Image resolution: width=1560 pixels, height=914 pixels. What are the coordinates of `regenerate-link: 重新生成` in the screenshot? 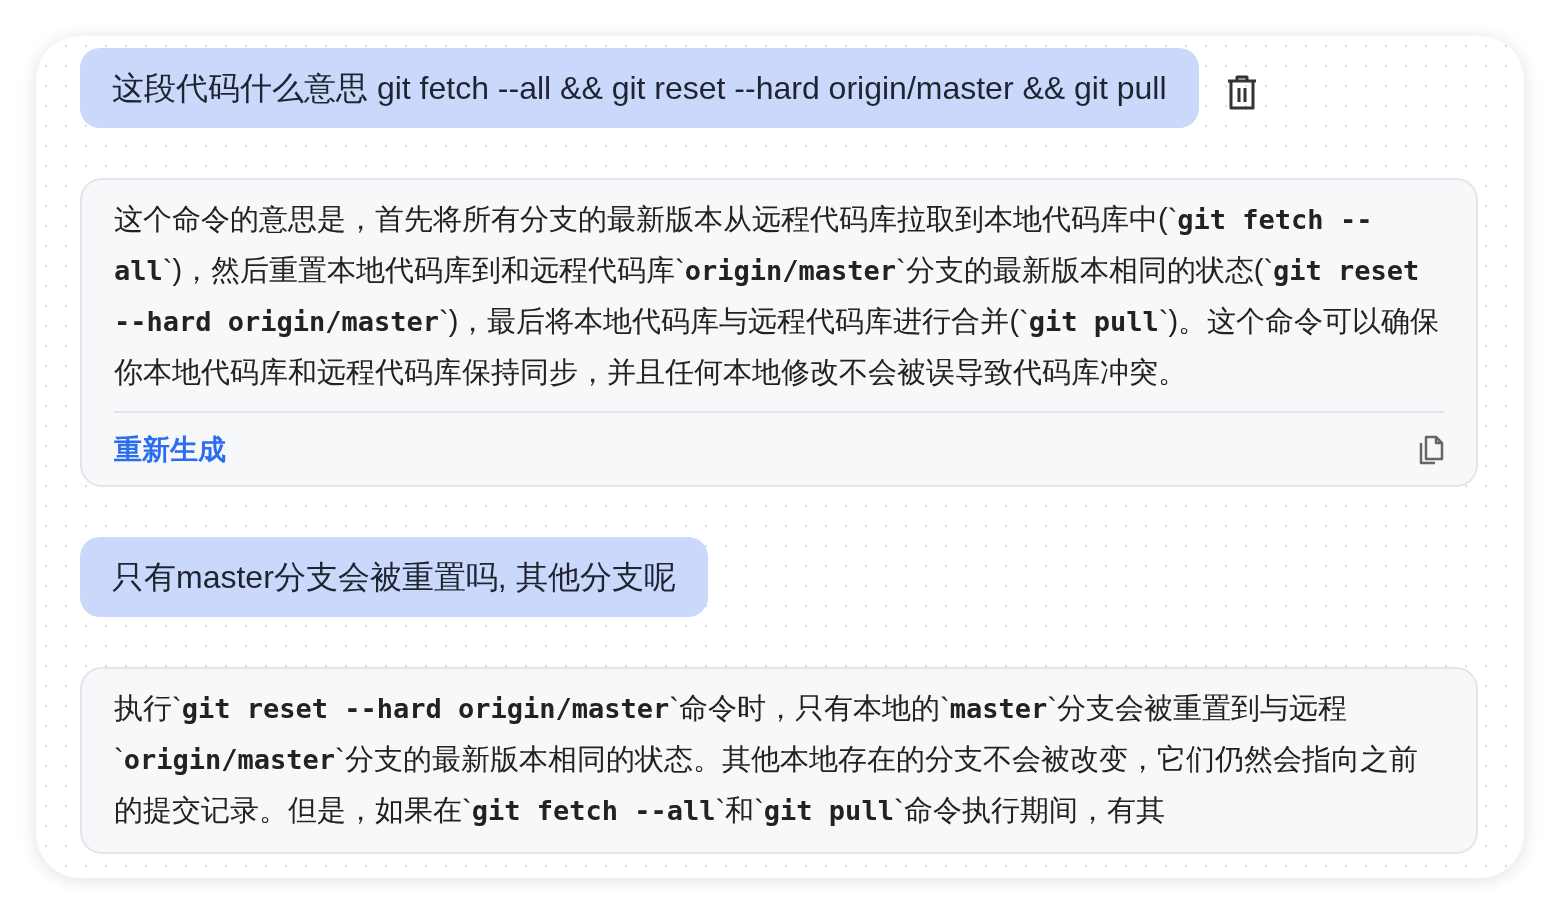 It's located at (170, 450).